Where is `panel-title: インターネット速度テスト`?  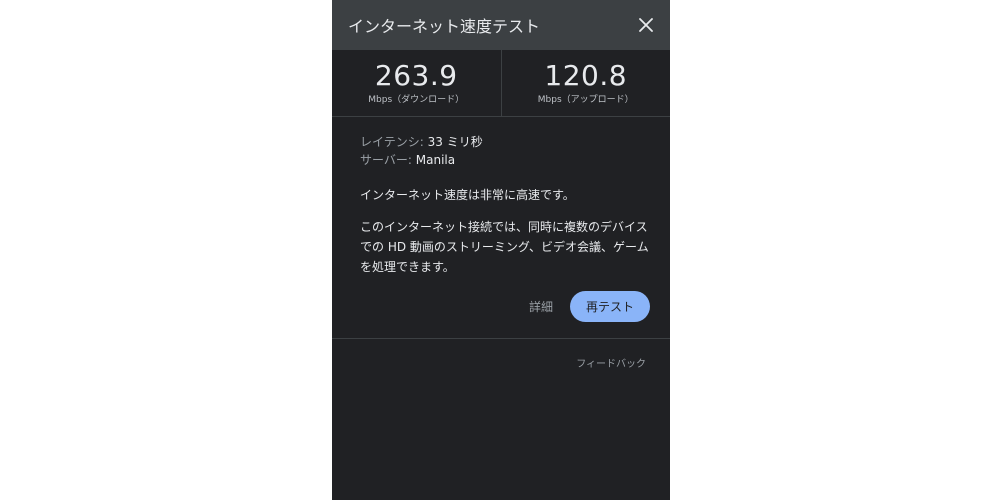
panel-title: インターネット速度テスト is located at coordinates (444, 26).